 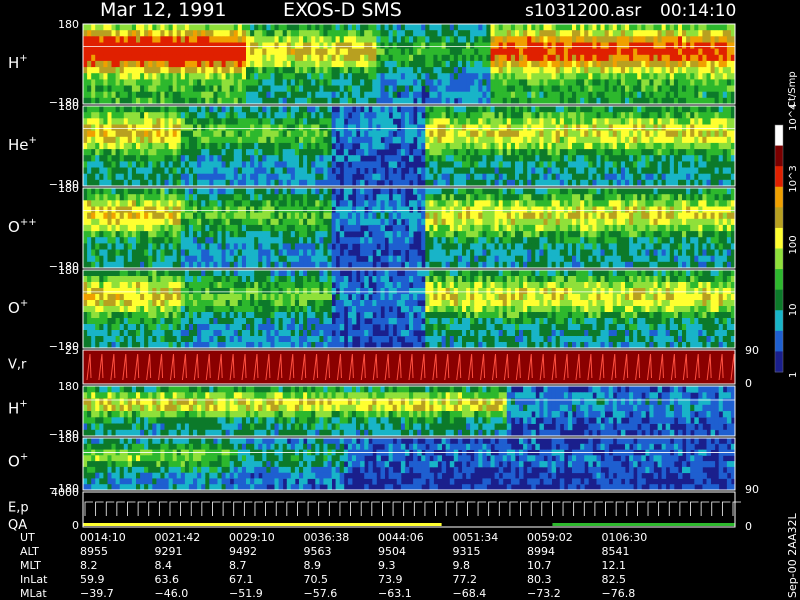 I want to click on axis-row-value: 70.5, so click(x=316, y=579).